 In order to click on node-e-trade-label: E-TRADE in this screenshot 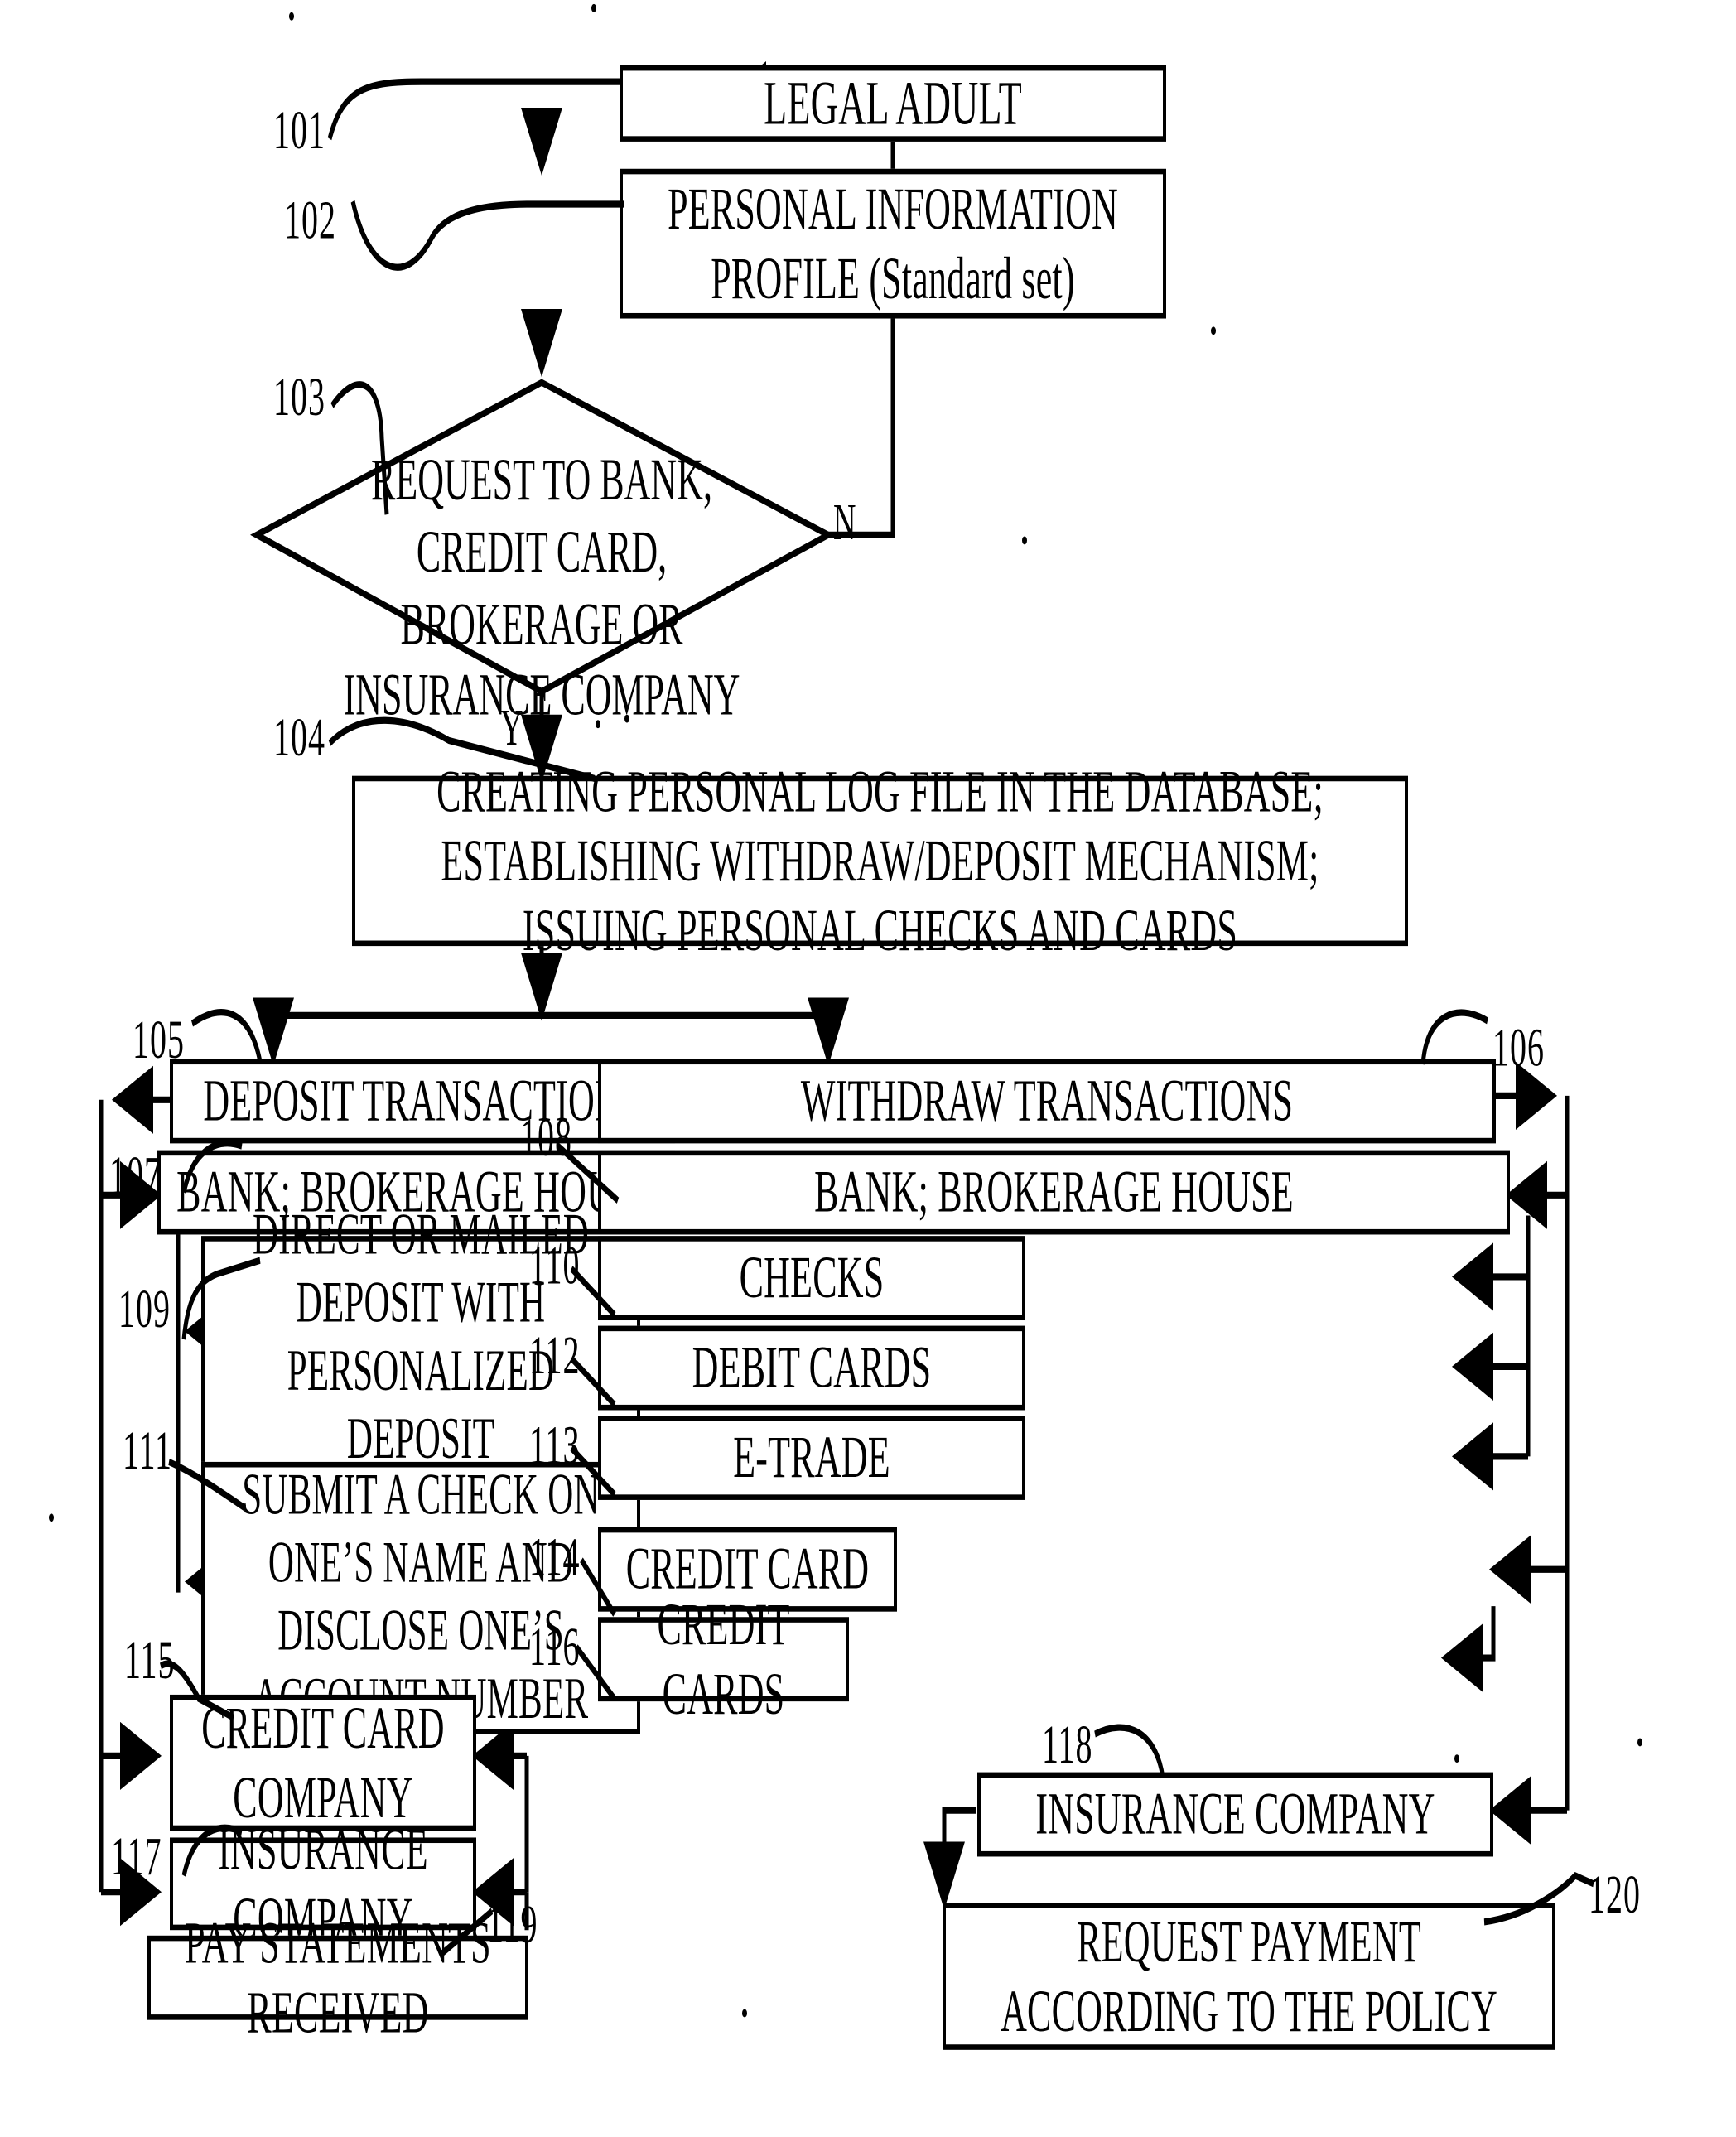, I will do `click(811, 1458)`.